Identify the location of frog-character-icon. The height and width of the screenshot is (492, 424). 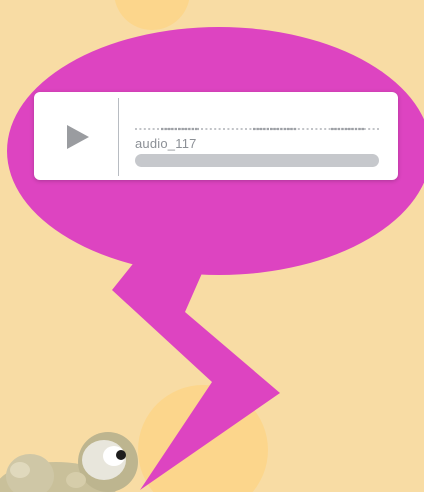
(69, 462).